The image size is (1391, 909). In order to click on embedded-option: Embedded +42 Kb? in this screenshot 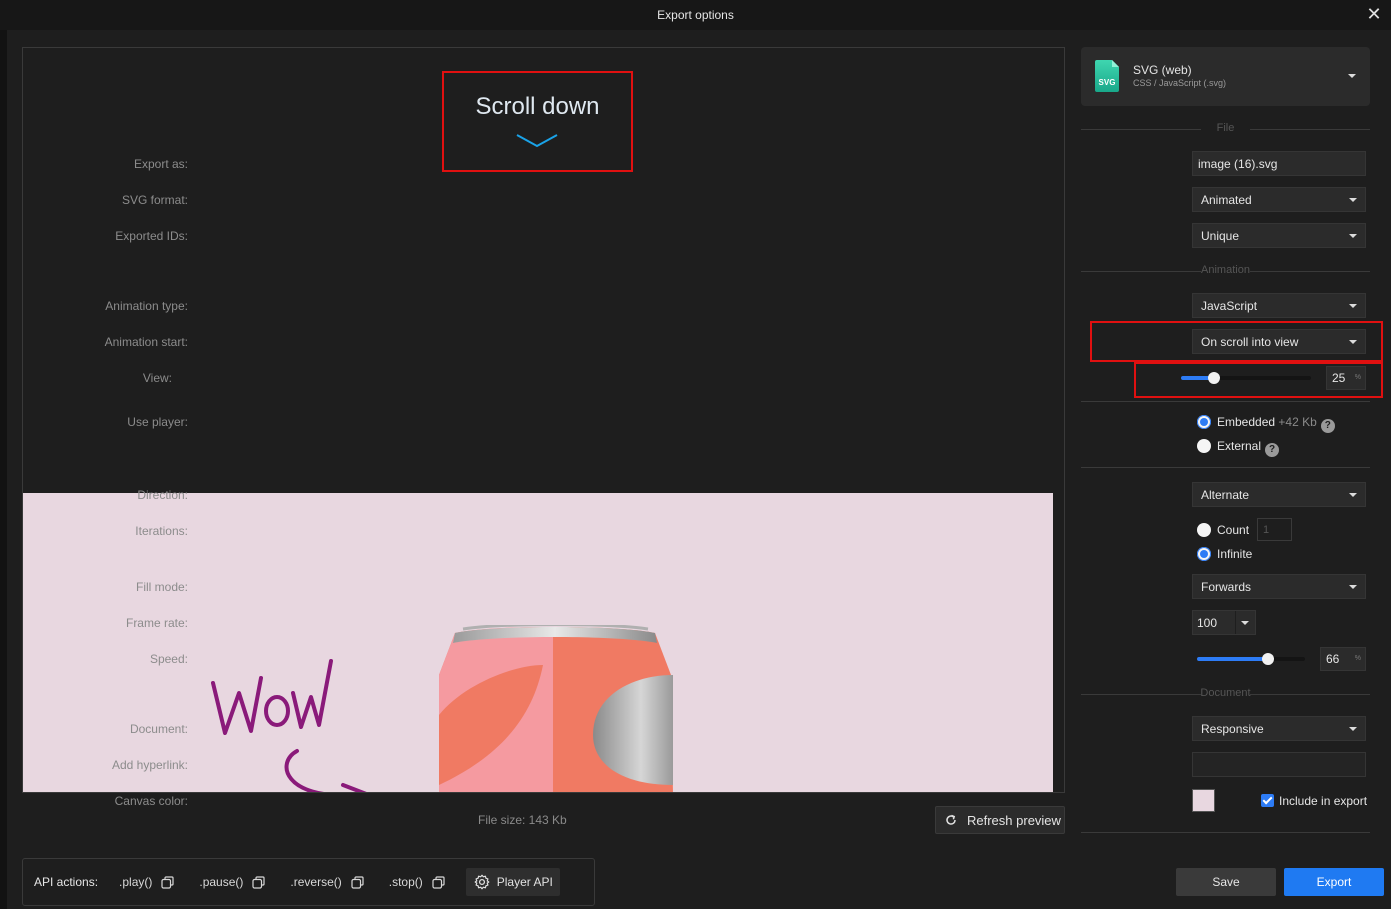, I will do `click(1276, 424)`.